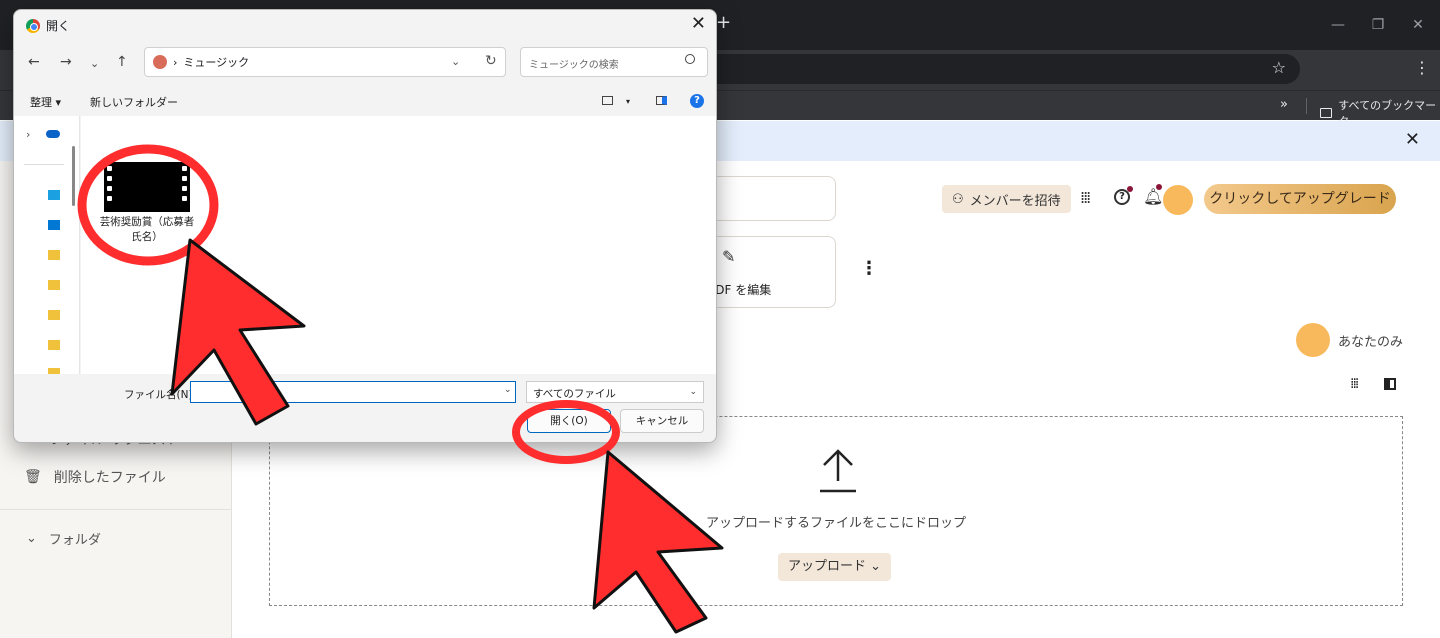  I want to click on bookmarks-separator, so click(1306, 106).